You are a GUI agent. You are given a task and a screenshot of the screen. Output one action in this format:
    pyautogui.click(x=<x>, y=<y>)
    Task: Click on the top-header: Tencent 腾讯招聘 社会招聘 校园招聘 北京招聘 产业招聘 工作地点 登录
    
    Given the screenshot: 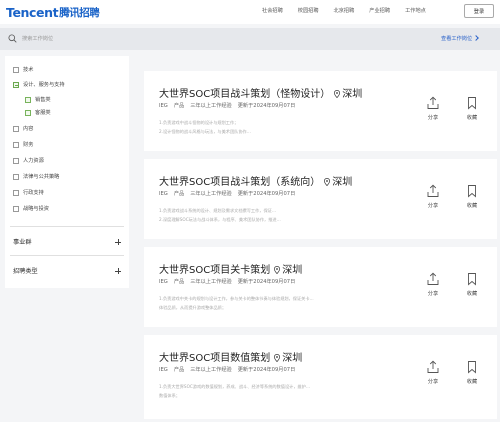 What is the action you would take?
    pyautogui.click(x=250, y=12)
    